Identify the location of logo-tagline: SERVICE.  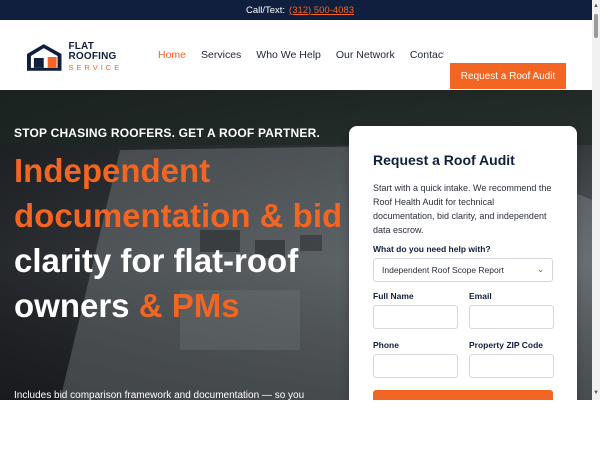
(95, 68).